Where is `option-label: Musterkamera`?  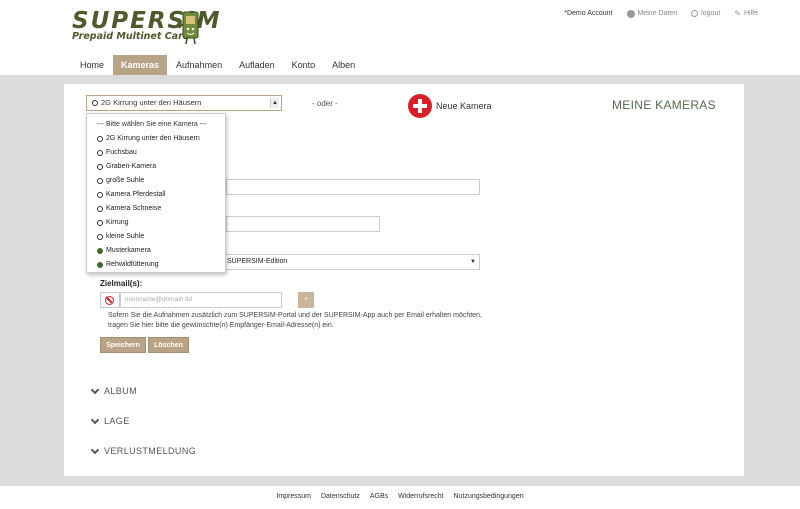
option-label: Musterkamera is located at coordinates (128, 251).